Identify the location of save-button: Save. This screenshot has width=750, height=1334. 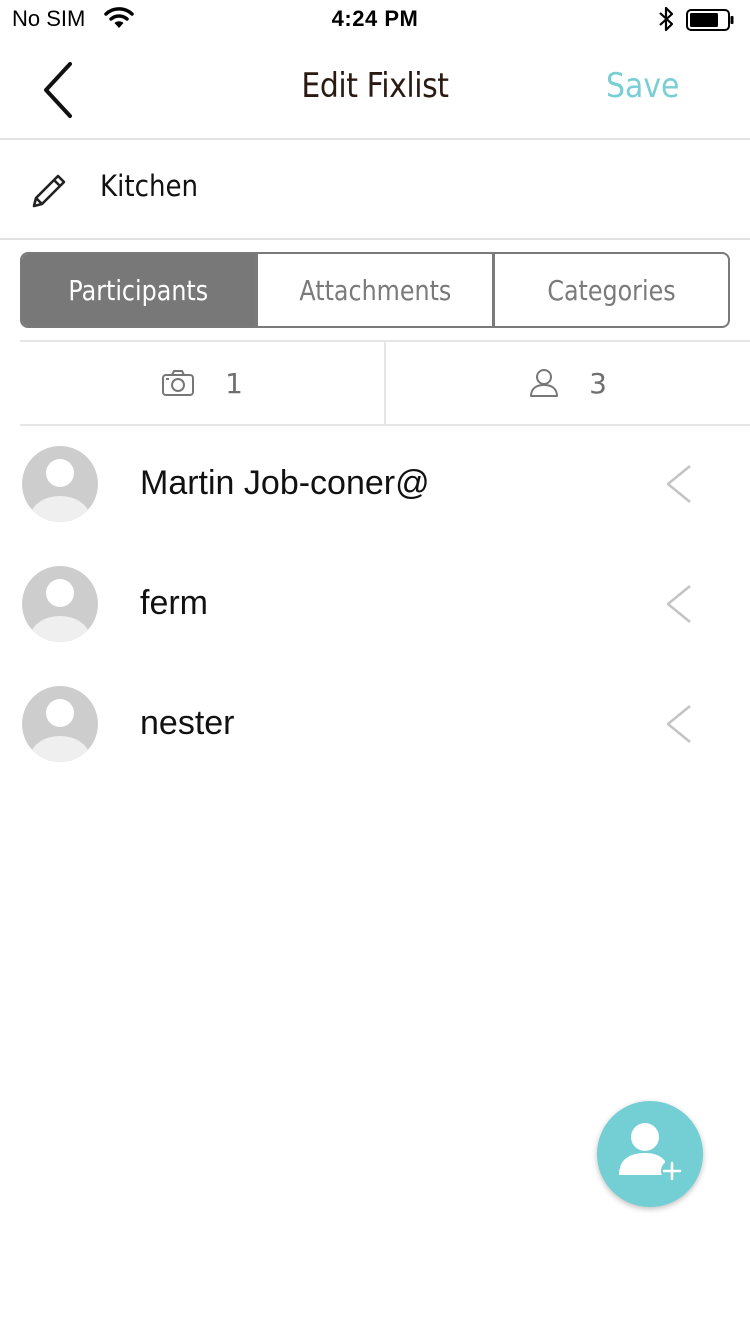
(642, 86).